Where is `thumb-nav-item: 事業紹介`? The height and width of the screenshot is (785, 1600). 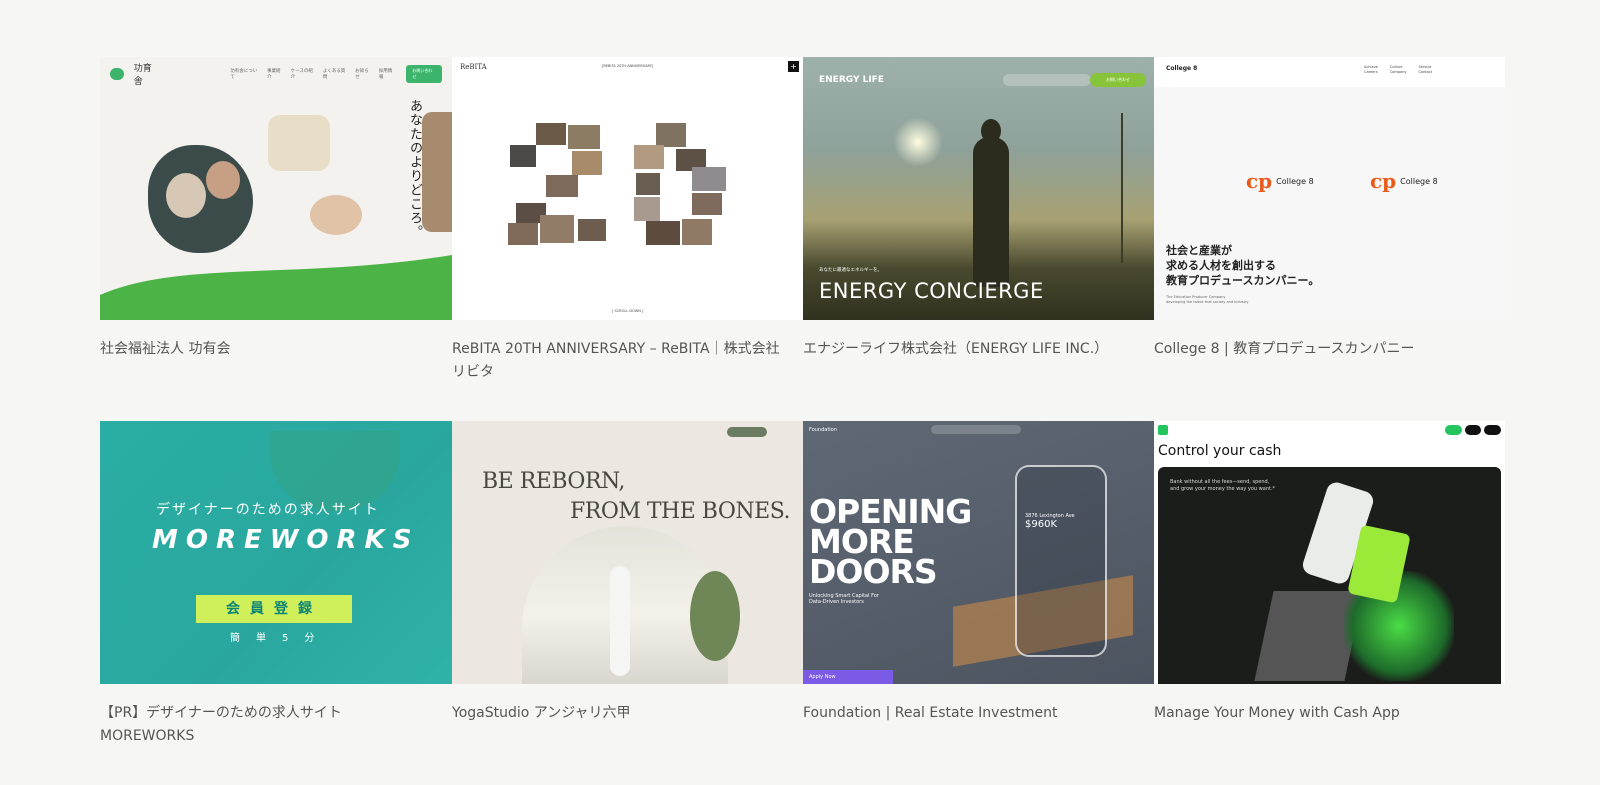
thumb-nav-item: 事業紹介 is located at coordinates (274, 74).